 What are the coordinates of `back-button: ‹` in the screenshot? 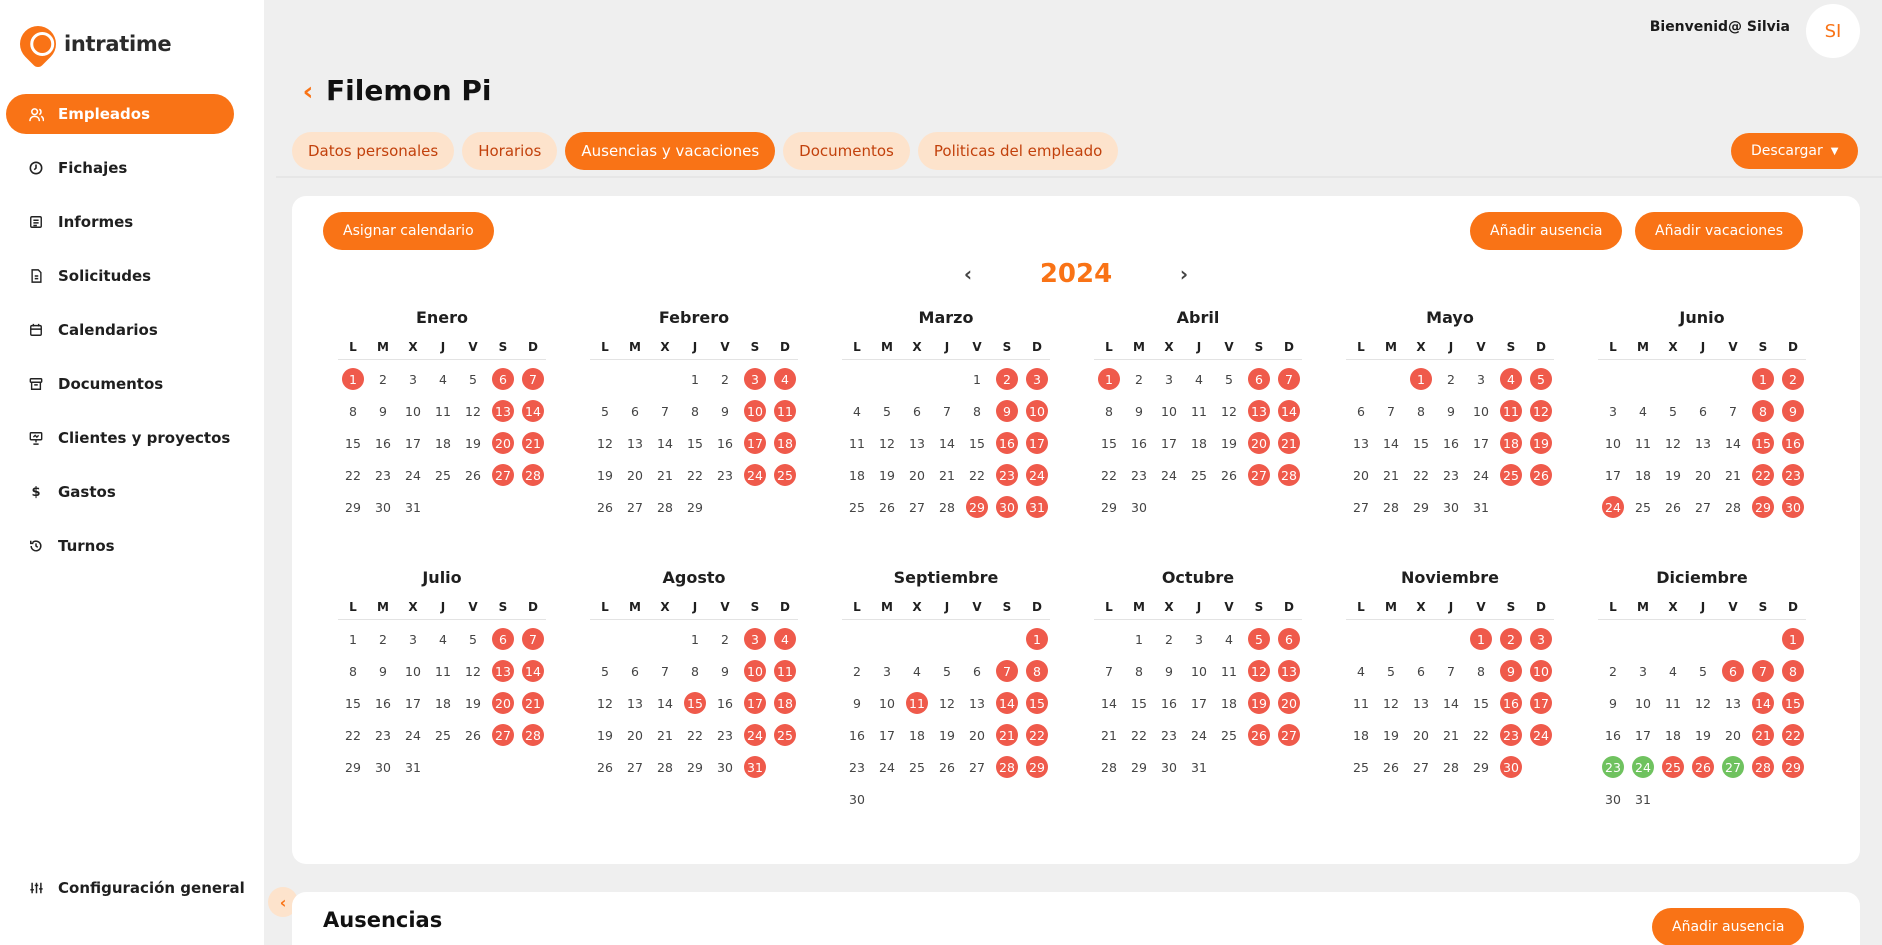 It's located at (308, 92).